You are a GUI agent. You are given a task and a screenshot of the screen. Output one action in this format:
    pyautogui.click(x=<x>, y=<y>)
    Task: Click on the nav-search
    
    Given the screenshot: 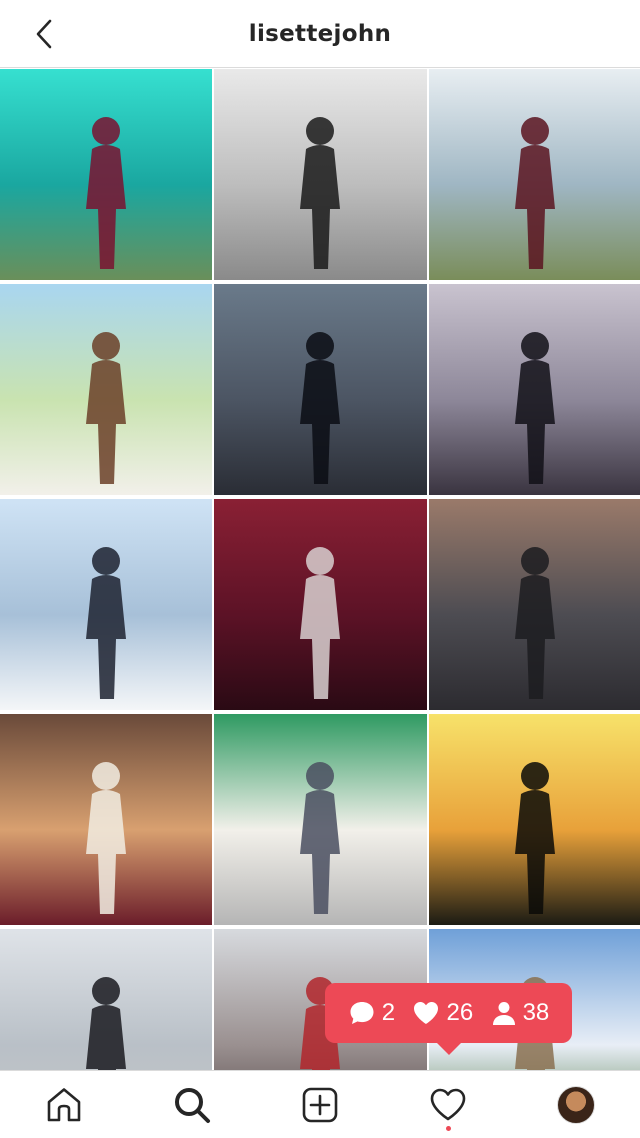 What is the action you would take?
    pyautogui.click(x=192, y=1105)
    